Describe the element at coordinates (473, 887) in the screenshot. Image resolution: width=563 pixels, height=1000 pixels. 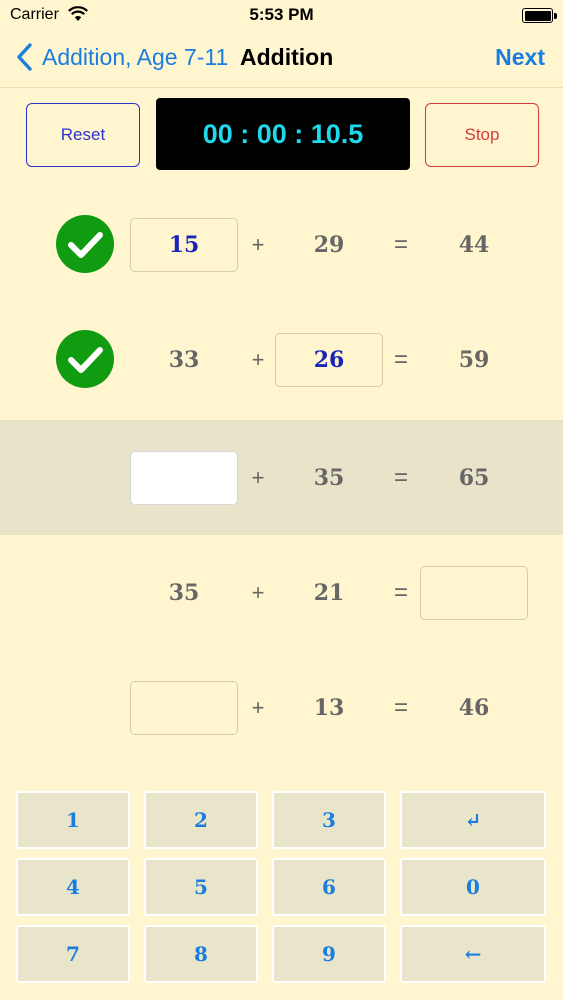
I see `key-0: 0` at that location.